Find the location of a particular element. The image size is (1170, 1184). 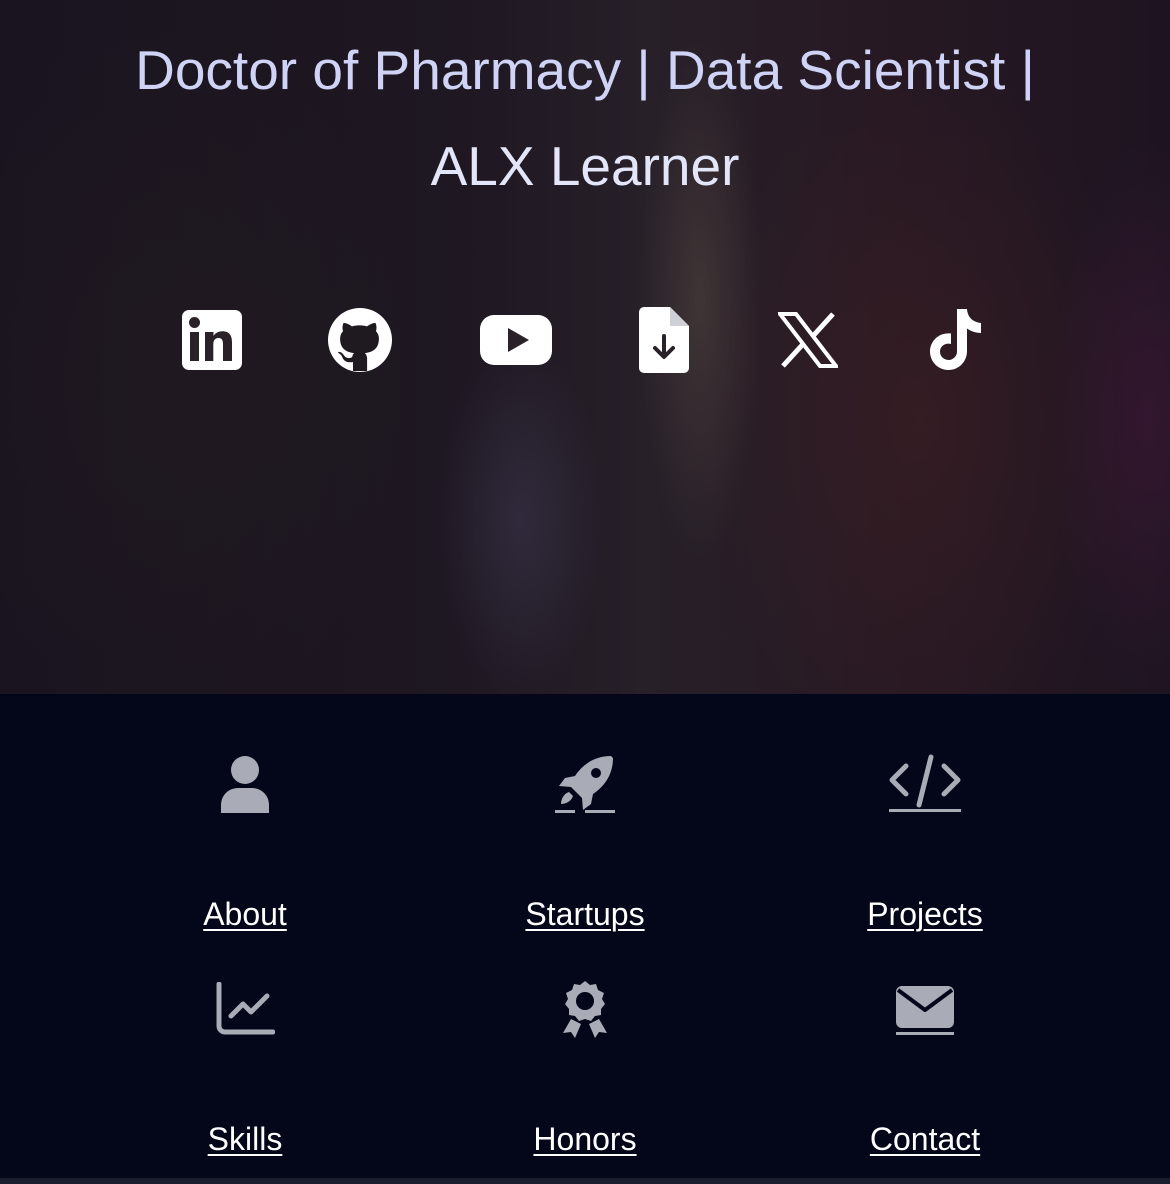

code-icon is located at coordinates (925, 783).